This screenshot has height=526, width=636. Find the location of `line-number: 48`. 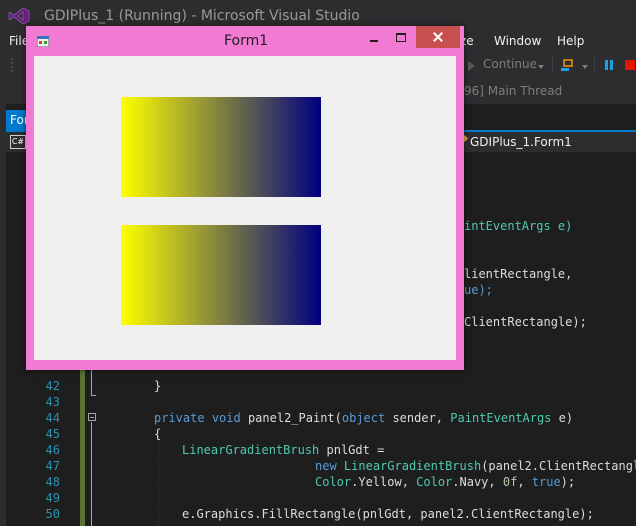

line-number: 48 is located at coordinates (52, 482).